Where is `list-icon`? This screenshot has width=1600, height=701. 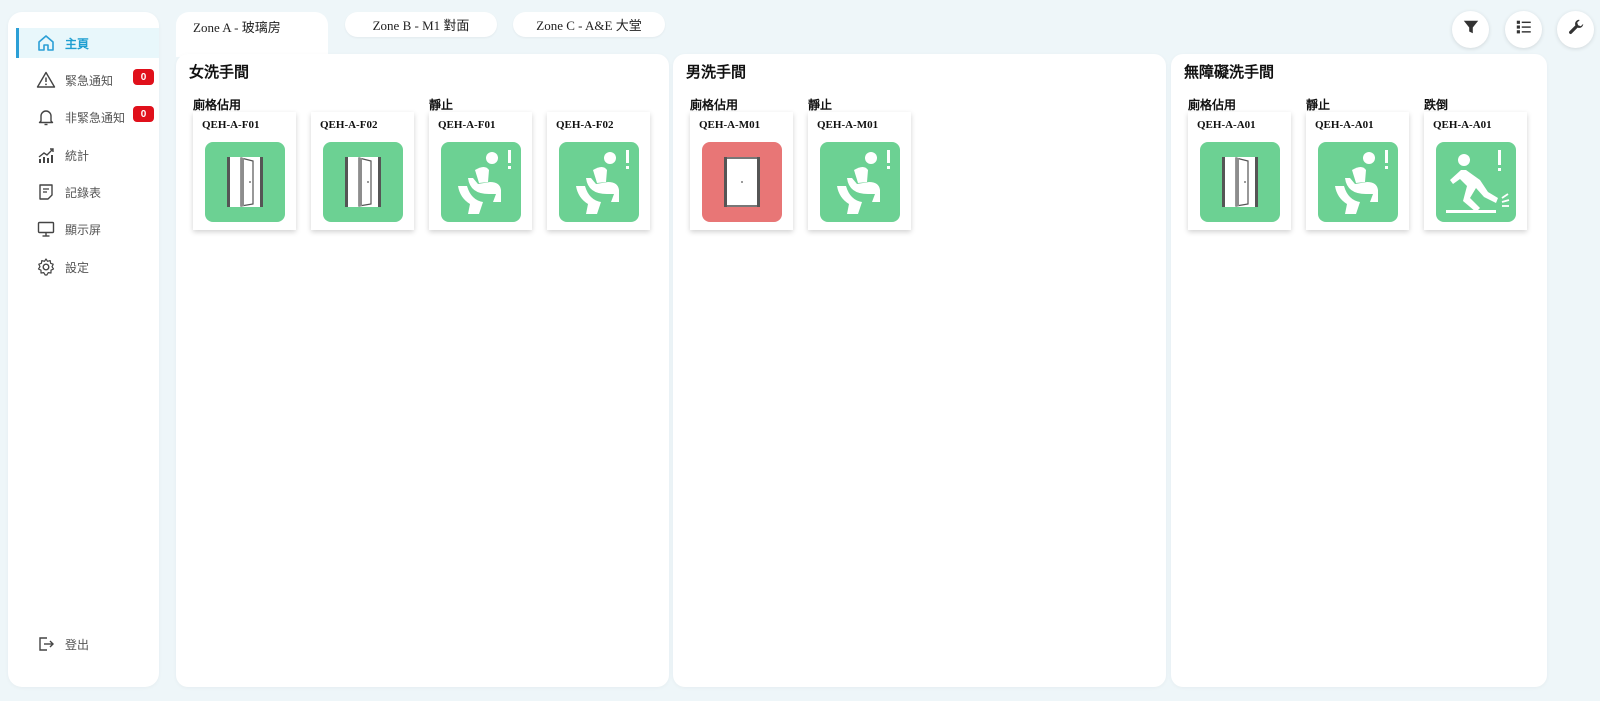 list-icon is located at coordinates (1524, 29).